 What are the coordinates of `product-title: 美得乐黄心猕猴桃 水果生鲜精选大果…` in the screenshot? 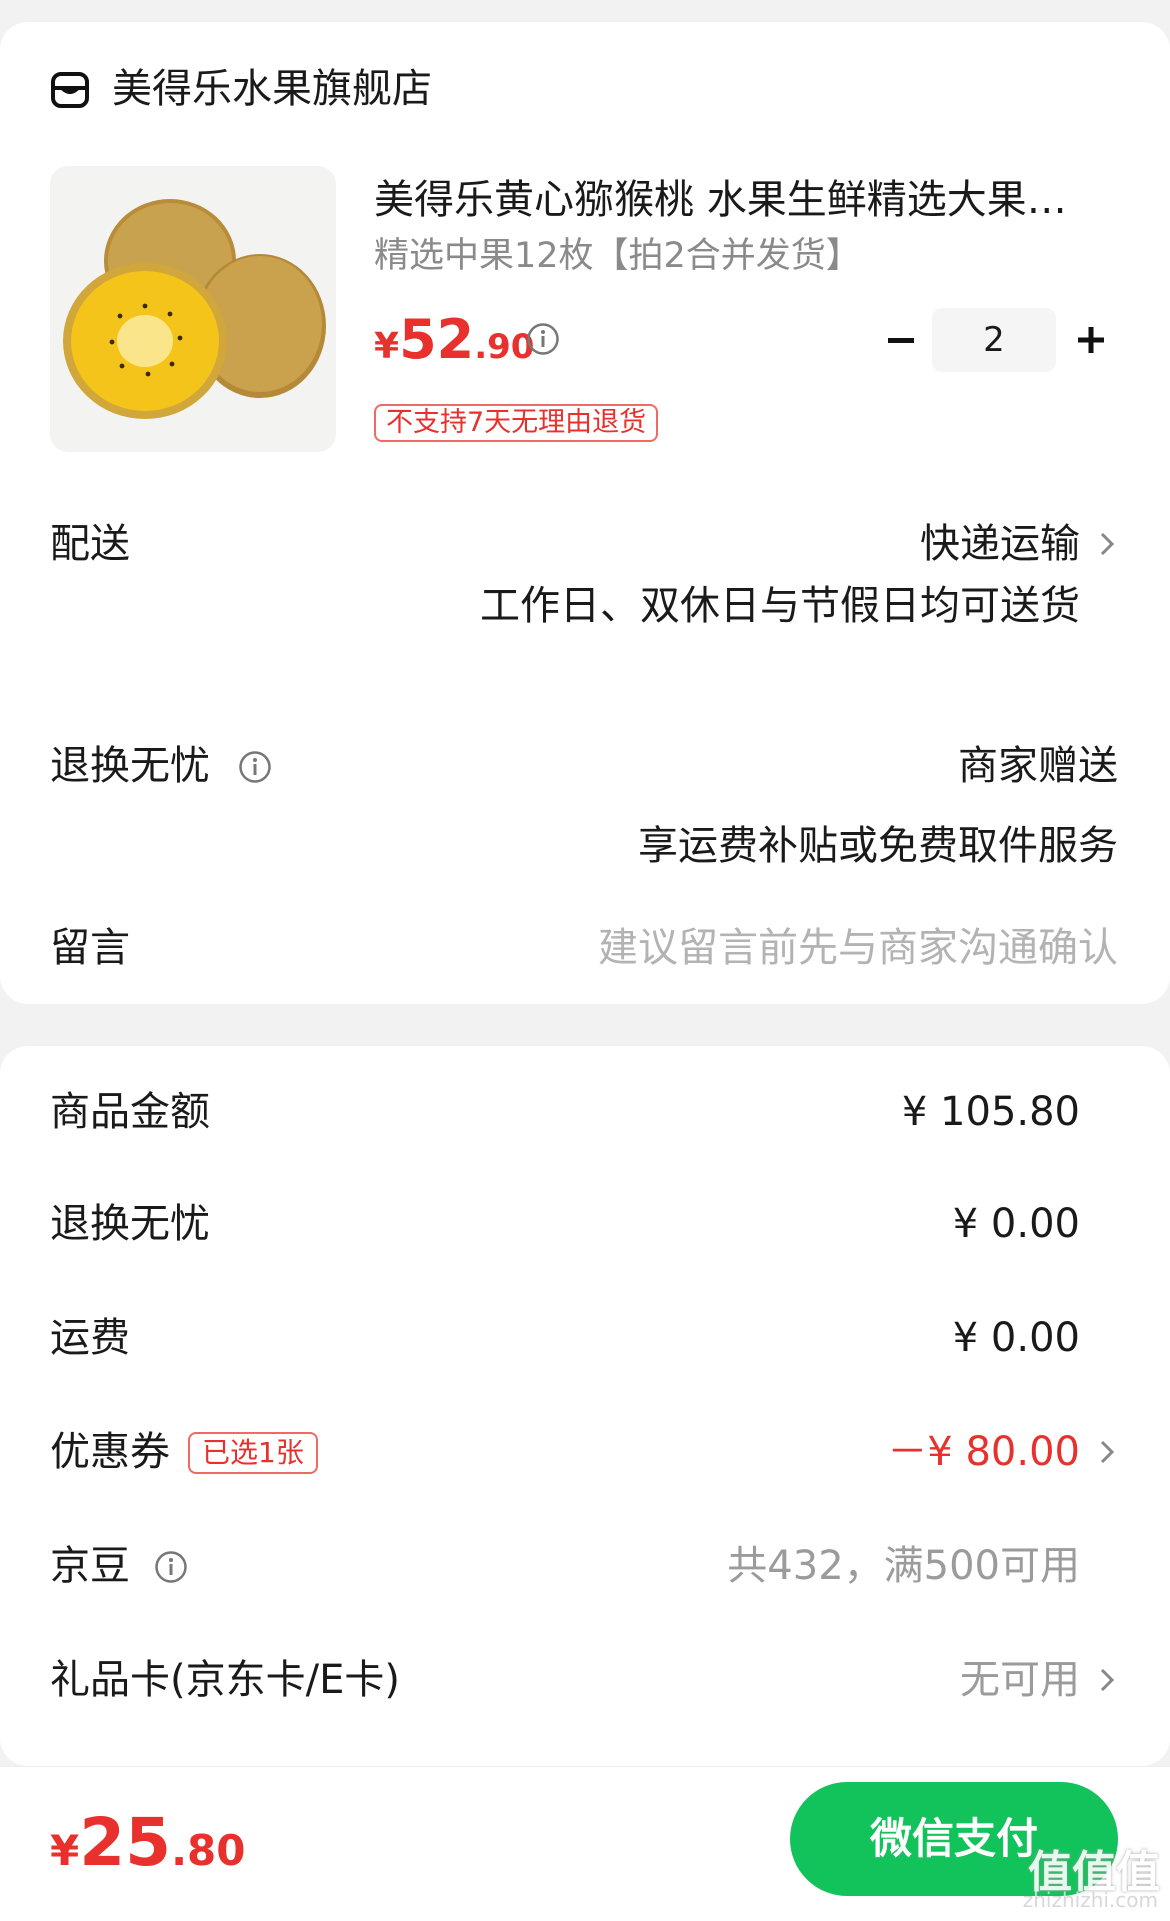 It's located at (739, 200).